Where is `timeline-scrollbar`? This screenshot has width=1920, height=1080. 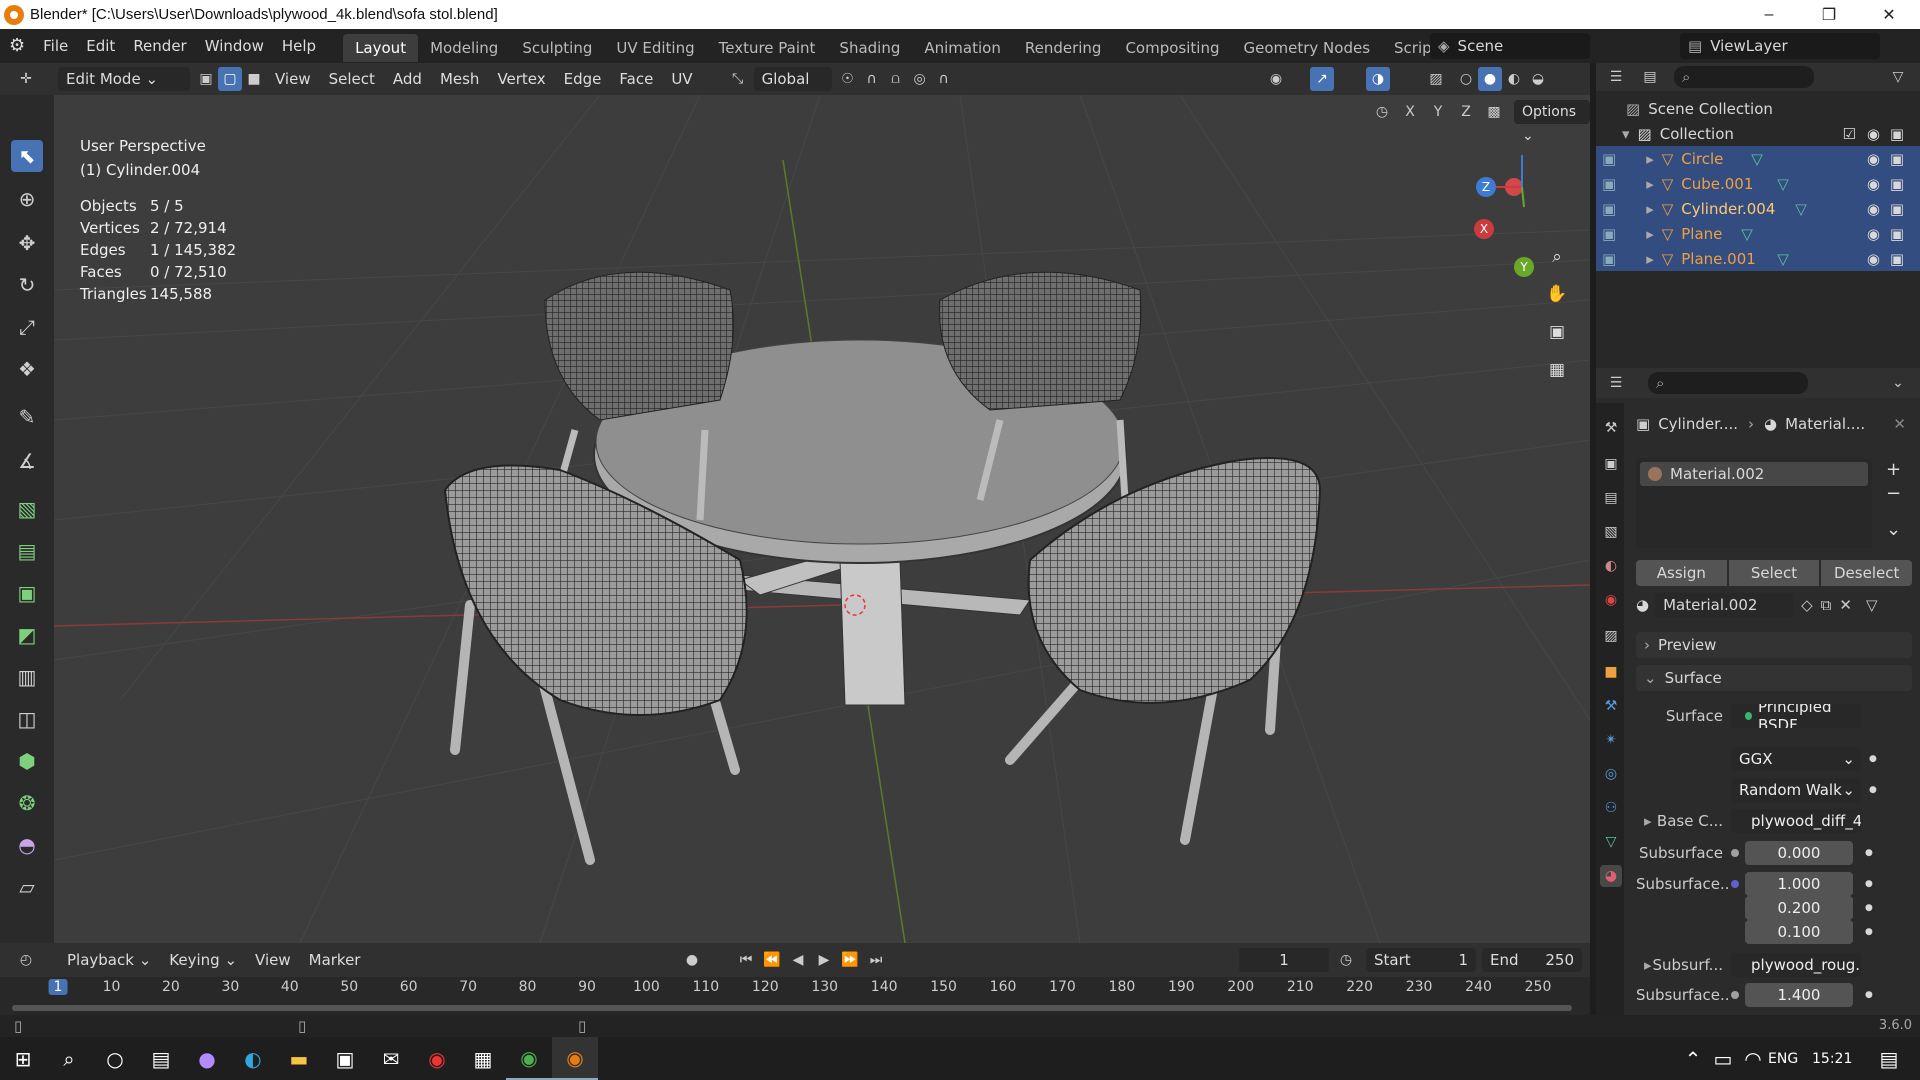 timeline-scrollbar is located at coordinates (792, 1008).